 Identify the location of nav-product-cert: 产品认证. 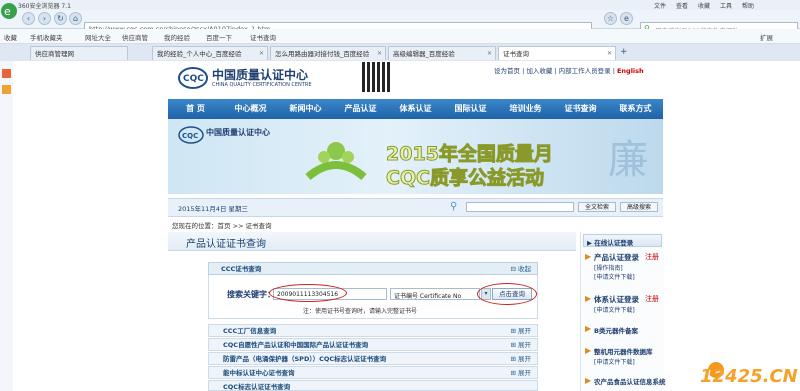
(360, 109).